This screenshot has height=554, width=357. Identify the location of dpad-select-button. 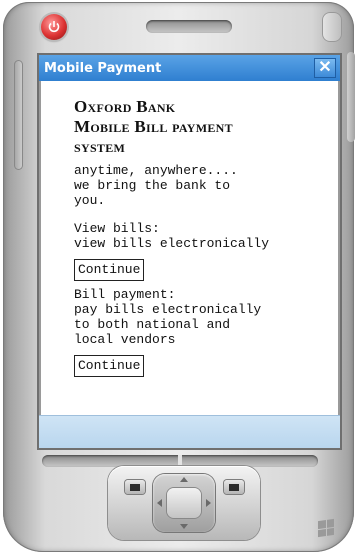
(184, 503).